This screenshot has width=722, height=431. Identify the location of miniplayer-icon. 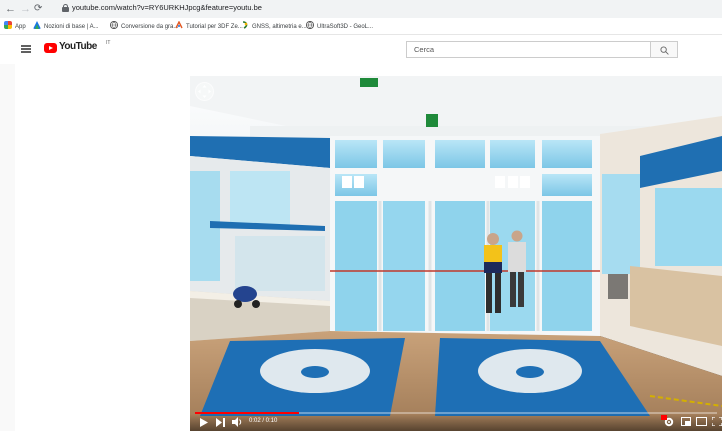
(686, 421).